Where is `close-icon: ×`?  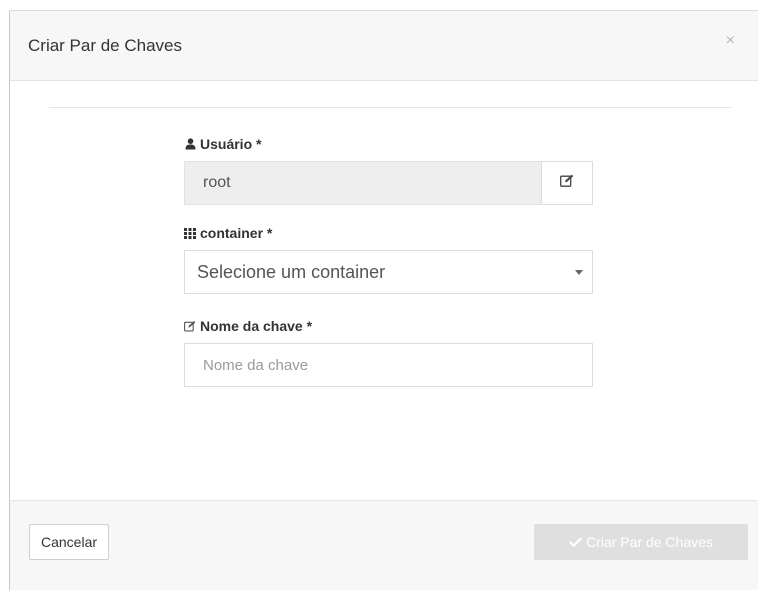
close-icon: × is located at coordinates (730, 41).